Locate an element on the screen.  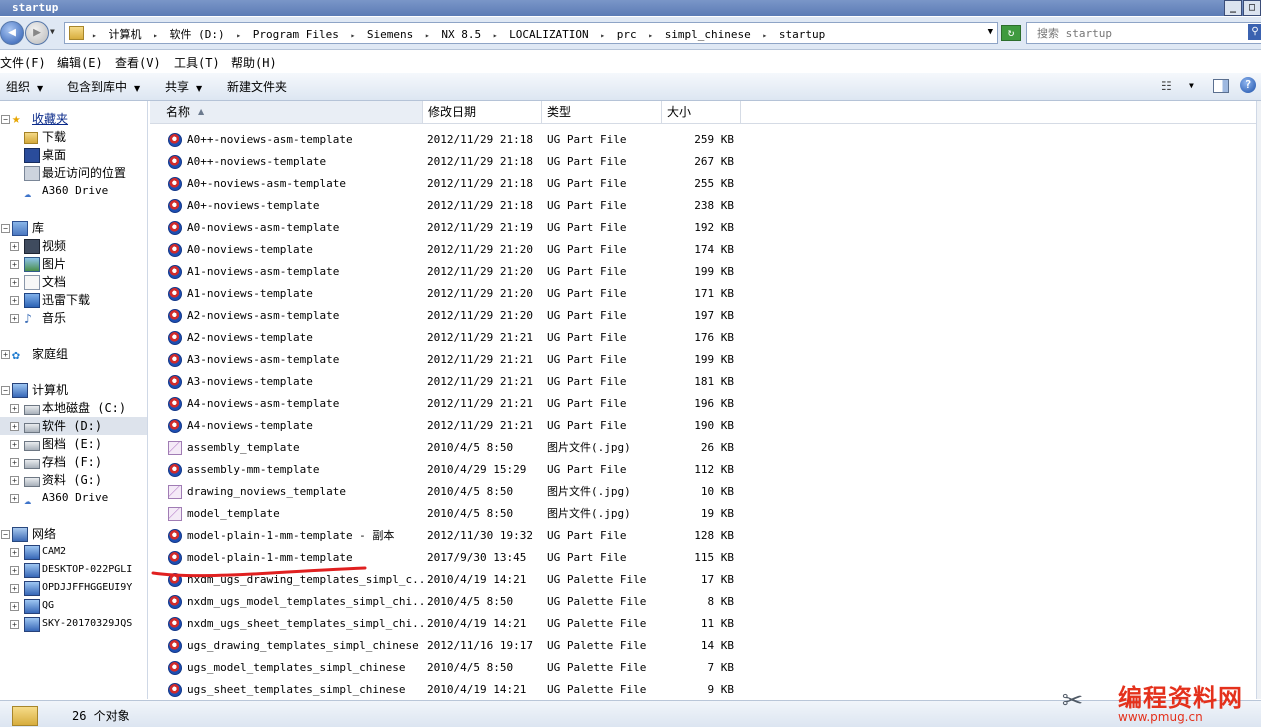
nav-item-documents: + 文档 is located at coordinates (73, 282).